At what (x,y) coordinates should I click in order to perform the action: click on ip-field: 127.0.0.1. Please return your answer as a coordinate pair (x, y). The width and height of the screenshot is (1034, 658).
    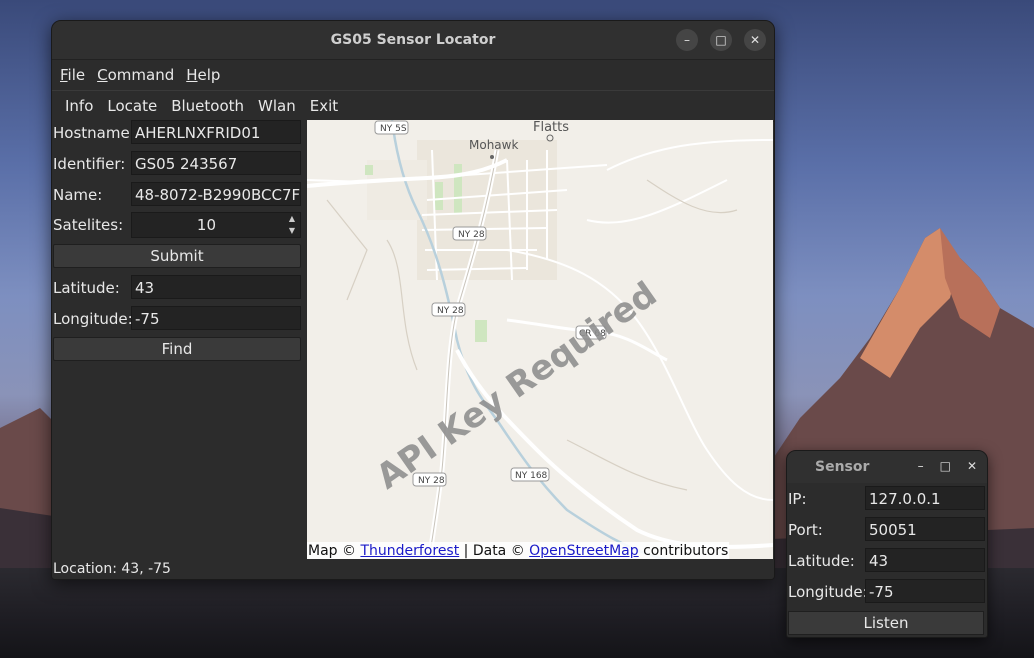
    Looking at the image, I should click on (925, 498).